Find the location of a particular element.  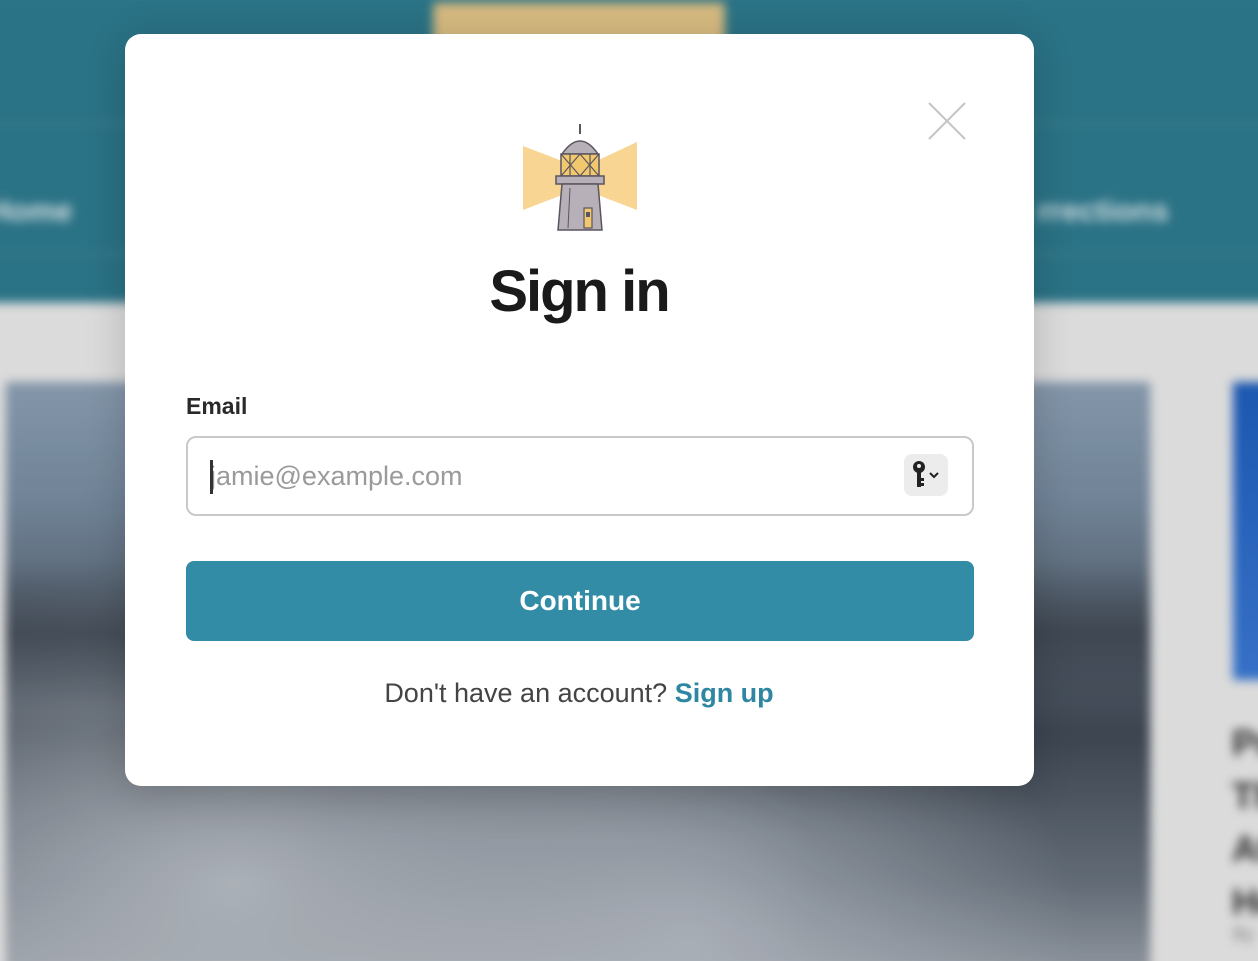

email-field-container is located at coordinates (580, 476).